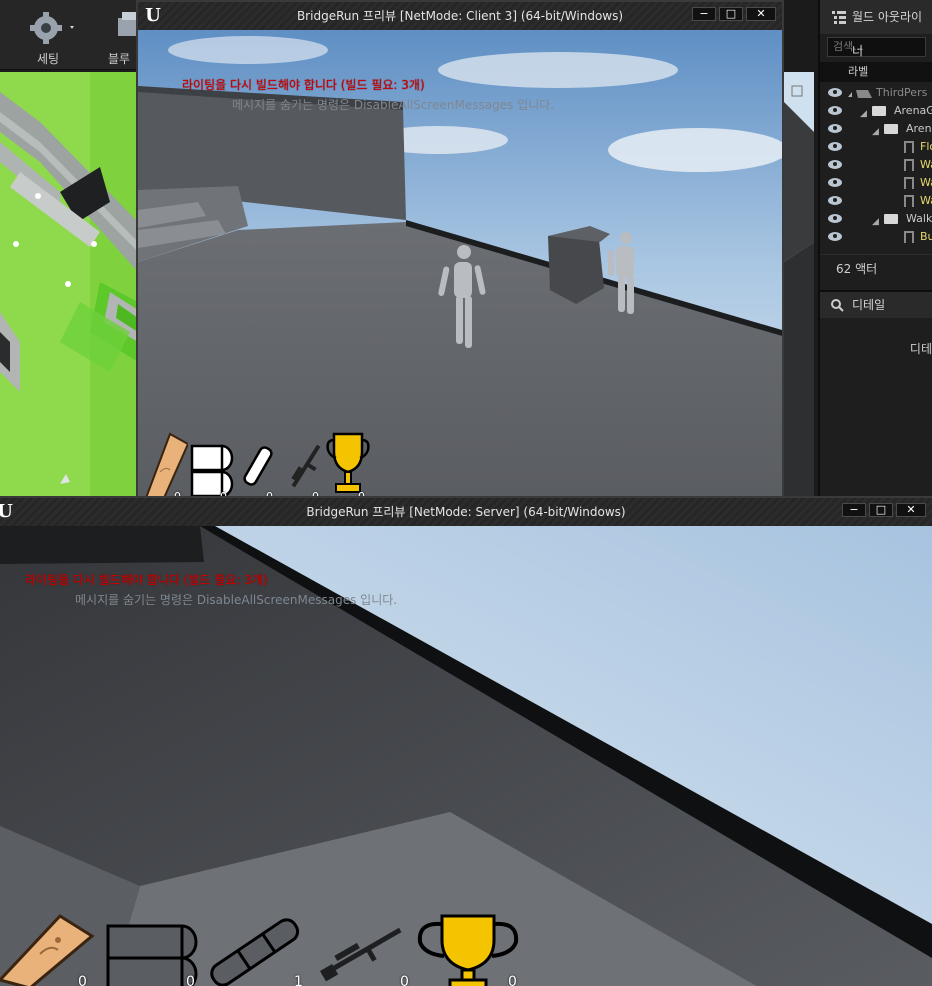 Image resolution: width=932 pixels, height=986 pixels. What do you see at coordinates (52, 28) in the screenshot?
I see `gear-icon` at bounding box center [52, 28].